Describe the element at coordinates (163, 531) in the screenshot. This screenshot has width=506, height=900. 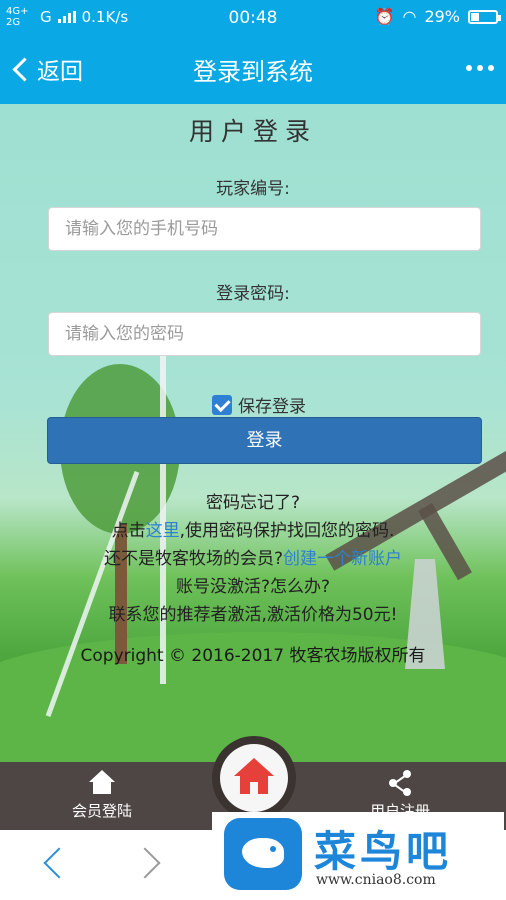
I see `recover-link: 这里` at that location.